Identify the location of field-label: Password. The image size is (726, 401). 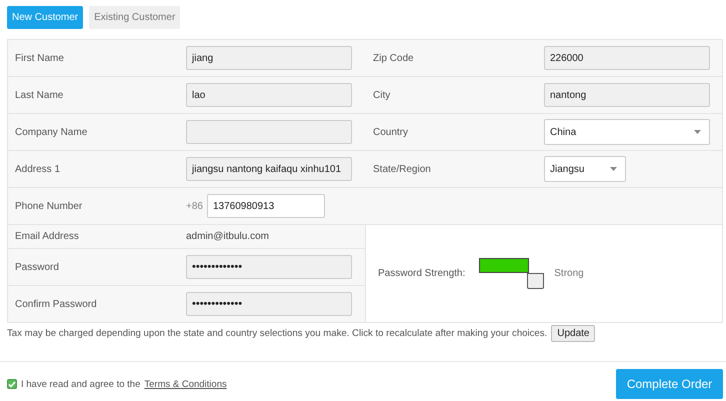
(37, 267).